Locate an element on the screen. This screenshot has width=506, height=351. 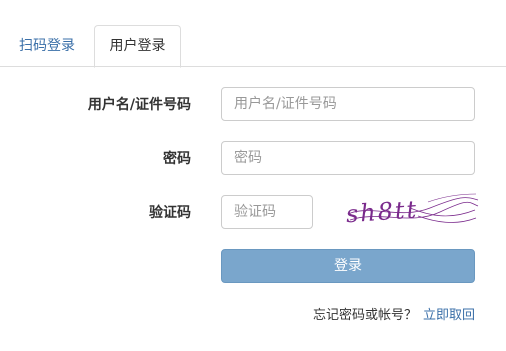
tabs-divider is located at coordinates (253, 66).